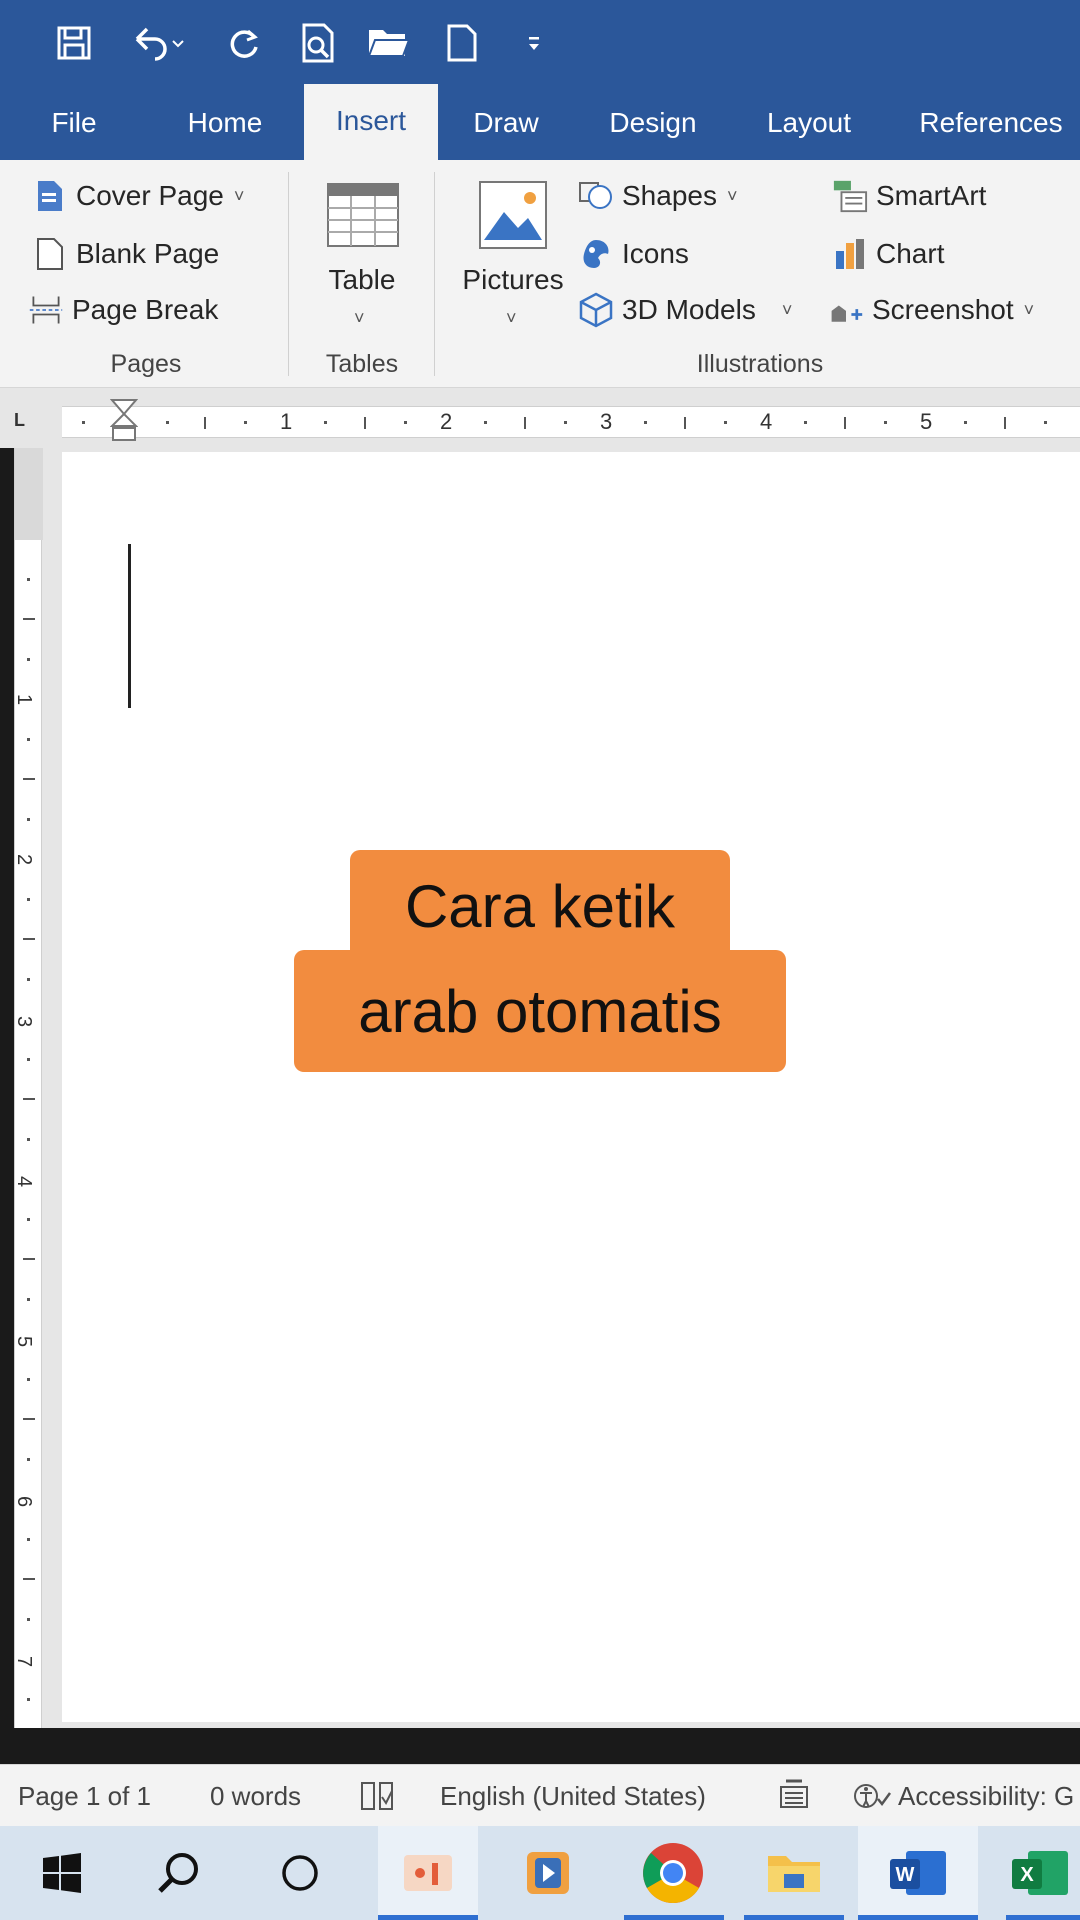 The height and width of the screenshot is (1920, 1080). What do you see at coordinates (74, 43) in the screenshot?
I see `save-icon` at bounding box center [74, 43].